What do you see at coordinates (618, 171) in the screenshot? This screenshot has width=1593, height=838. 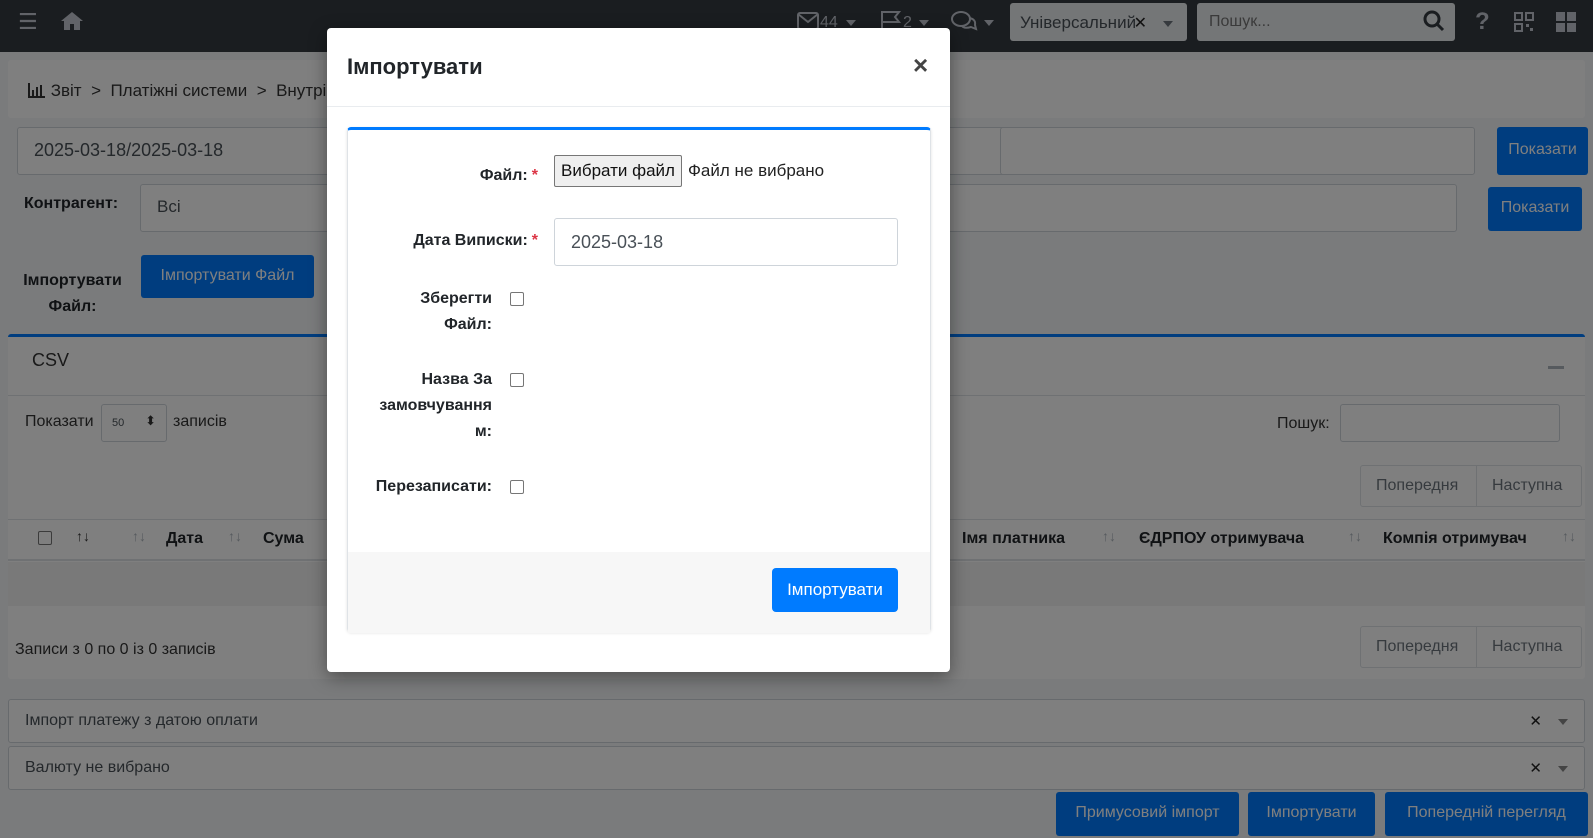 I see `choose-file-button: Вибрати файл` at bounding box center [618, 171].